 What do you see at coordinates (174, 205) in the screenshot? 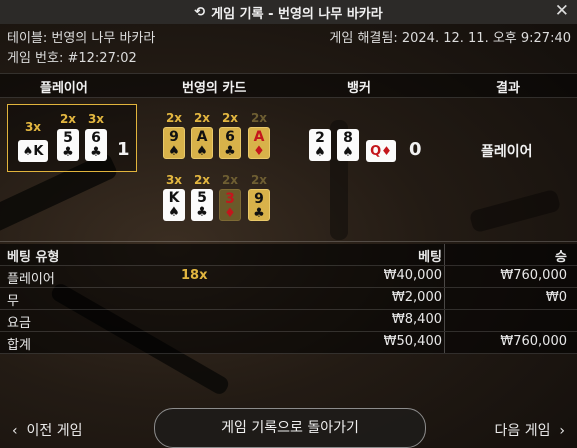
I see `prosperity-card: K ♠` at bounding box center [174, 205].